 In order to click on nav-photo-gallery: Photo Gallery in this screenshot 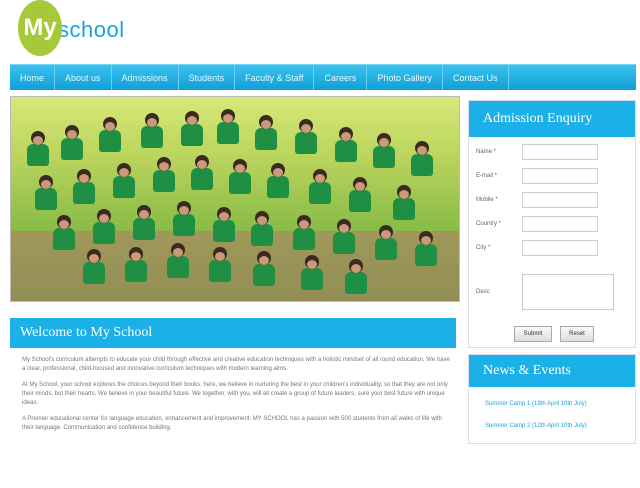, I will do `click(405, 77)`.